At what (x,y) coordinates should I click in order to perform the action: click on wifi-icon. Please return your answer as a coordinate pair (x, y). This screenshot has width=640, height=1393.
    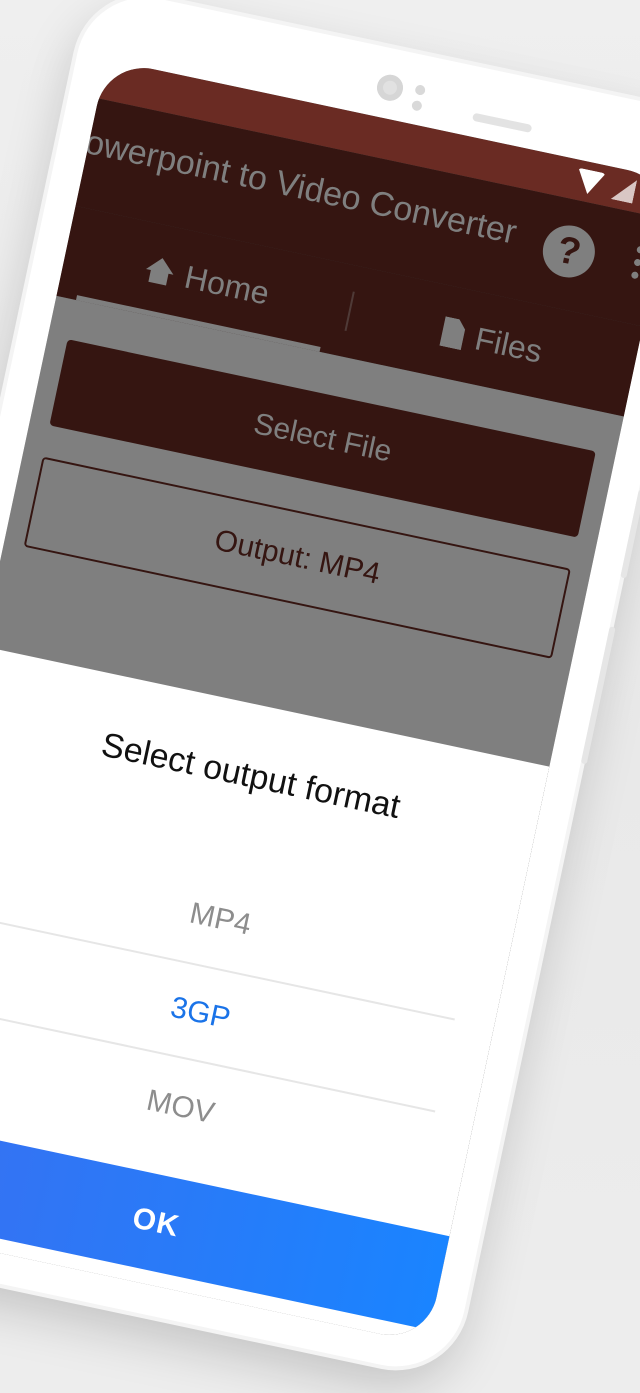
    Looking at the image, I should click on (589, 182).